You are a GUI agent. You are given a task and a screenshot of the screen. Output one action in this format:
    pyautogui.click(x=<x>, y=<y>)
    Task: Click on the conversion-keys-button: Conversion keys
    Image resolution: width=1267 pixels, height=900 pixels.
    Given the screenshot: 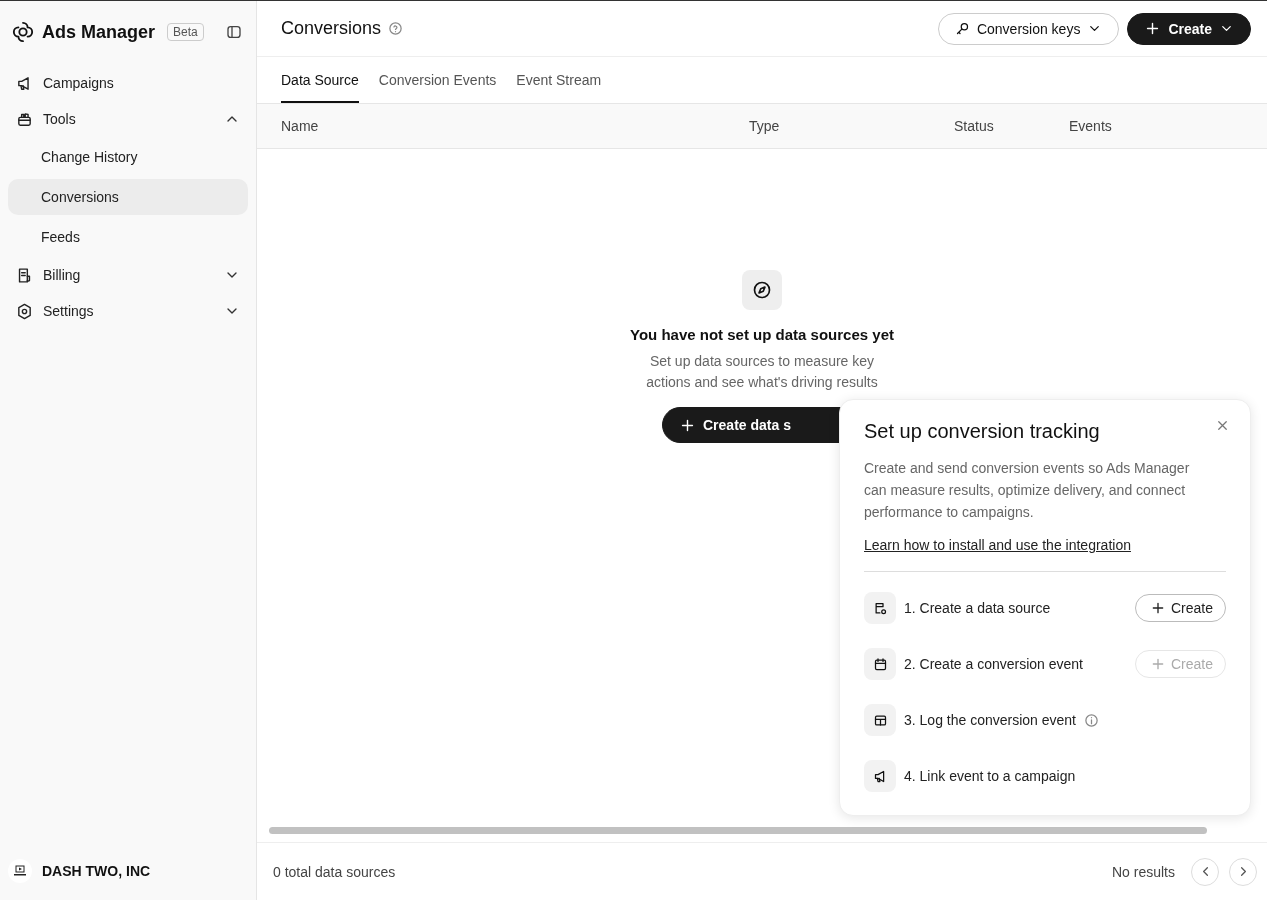 What is the action you would take?
    pyautogui.click(x=1028, y=28)
    